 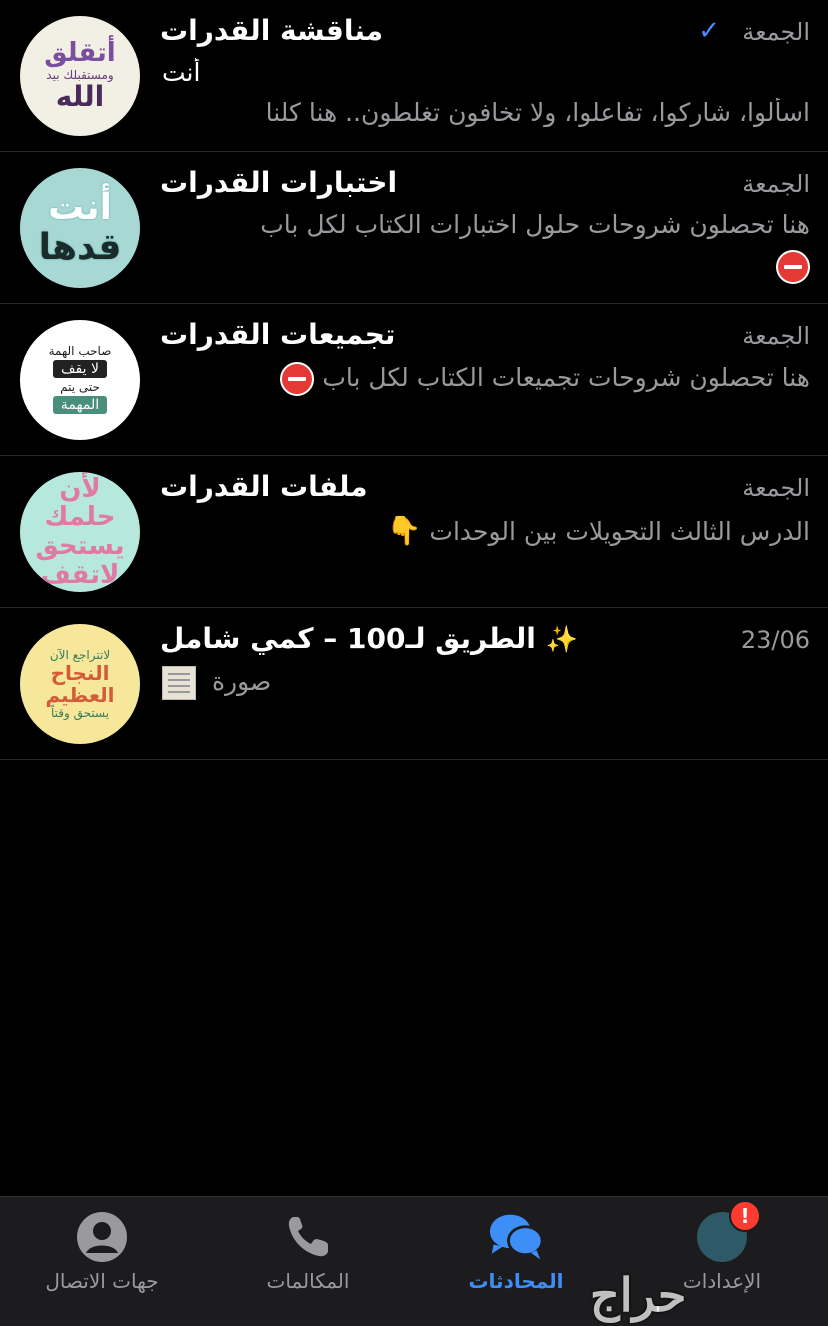 I want to click on phone-icon, so click(x=308, y=1237).